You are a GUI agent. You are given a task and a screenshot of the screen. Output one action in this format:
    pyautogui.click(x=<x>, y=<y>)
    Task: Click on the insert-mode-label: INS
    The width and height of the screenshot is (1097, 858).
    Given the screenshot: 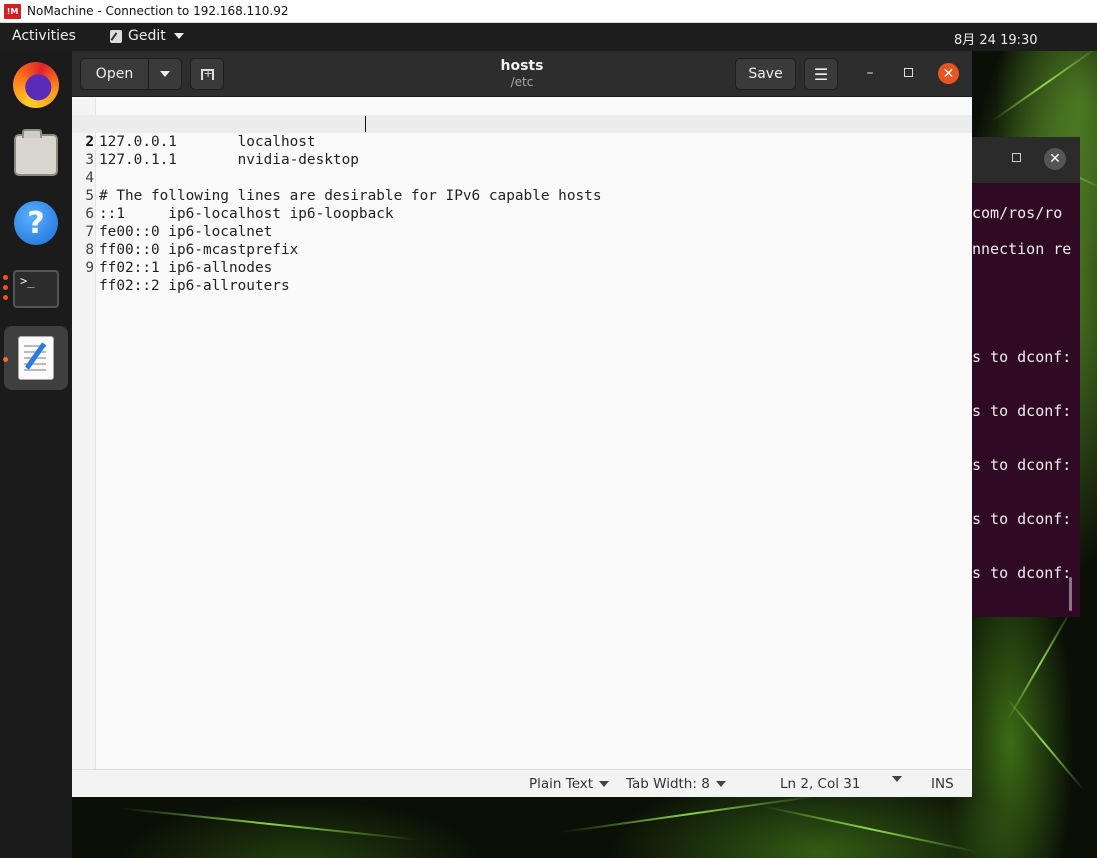 What is the action you would take?
    pyautogui.click(x=942, y=784)
    